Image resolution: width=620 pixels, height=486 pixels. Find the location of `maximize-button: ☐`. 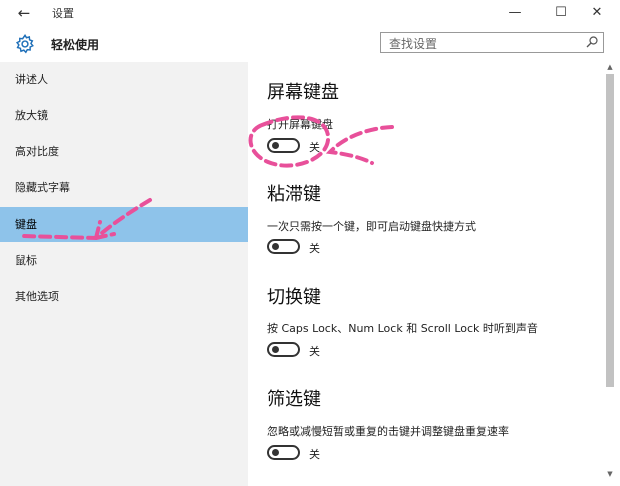

maximize-button: ☐ is located at coordinates (561, 13).